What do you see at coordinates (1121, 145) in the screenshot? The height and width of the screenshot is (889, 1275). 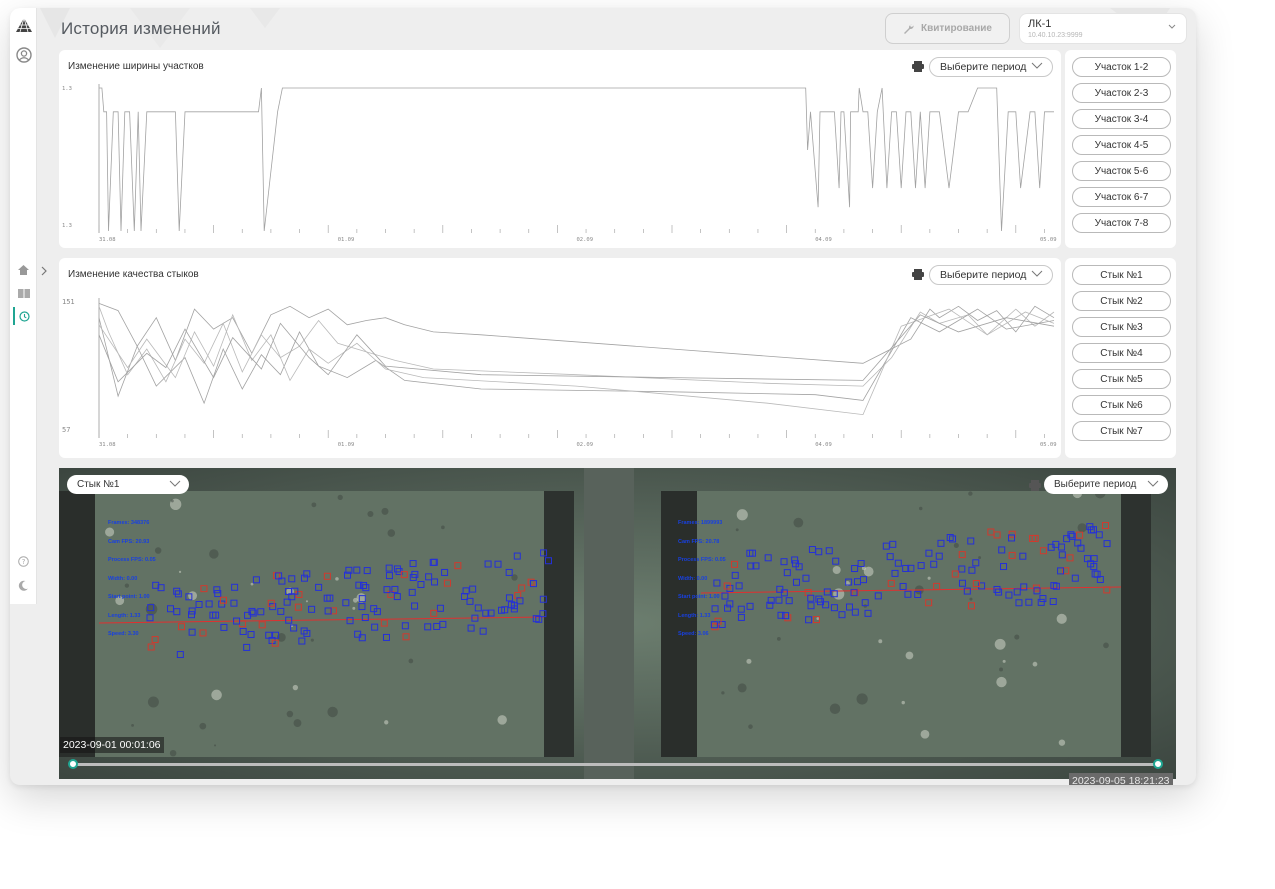 I see `section-button-4-5: Участок 4-5` at bounding box center [1121, 145].